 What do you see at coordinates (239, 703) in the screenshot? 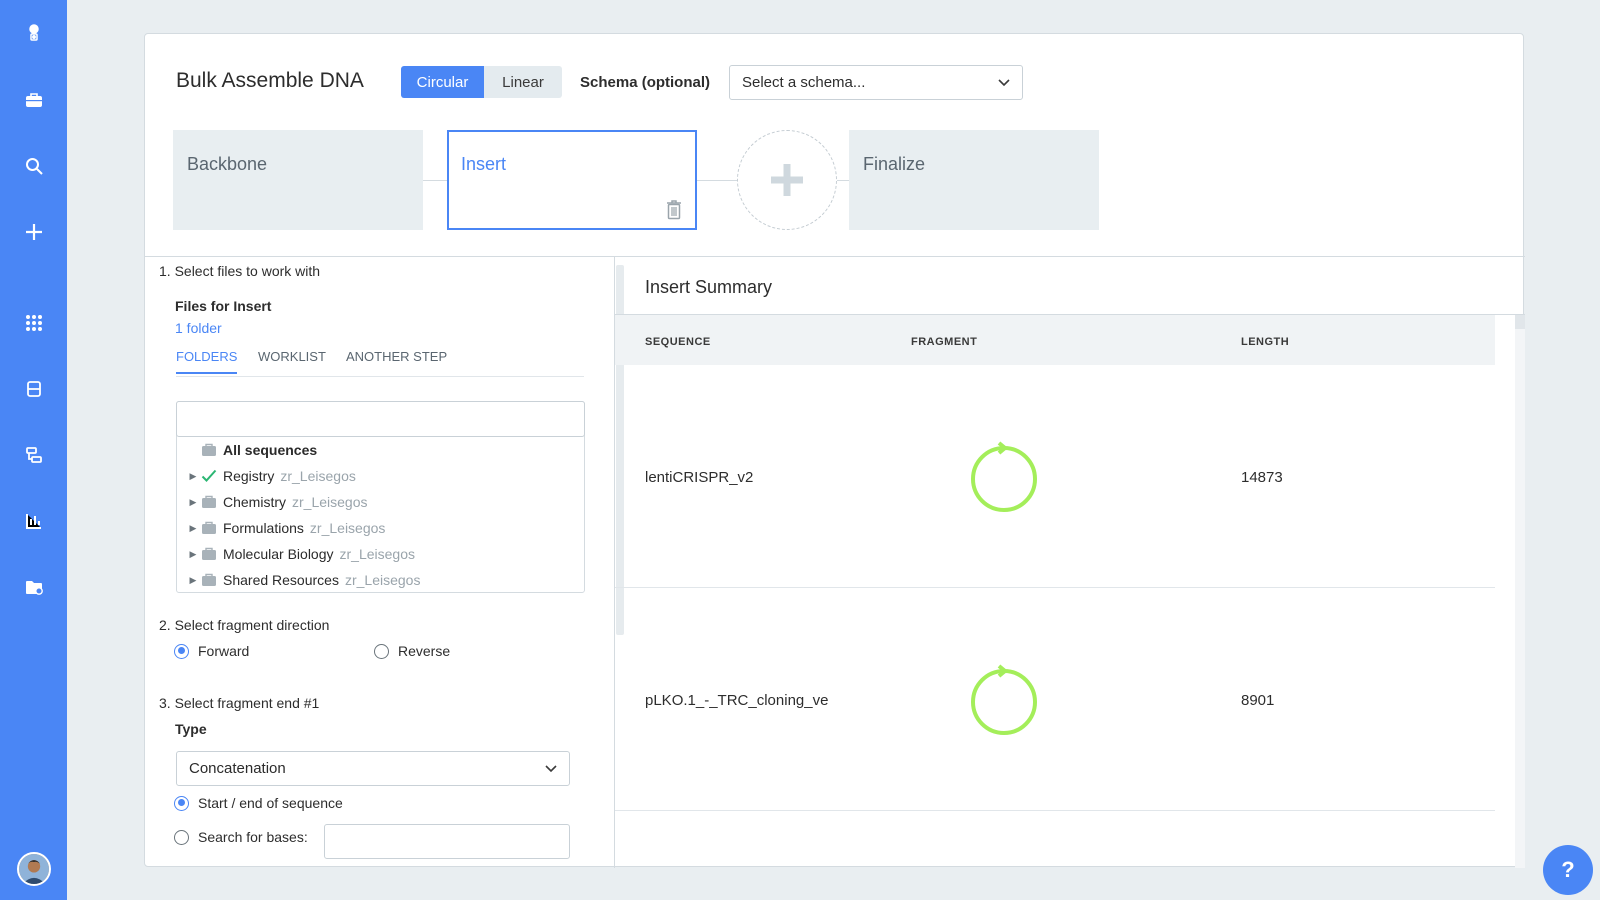
I see `section-3-title: 3. Select fragment end #1` at bounding box center [239, 703].